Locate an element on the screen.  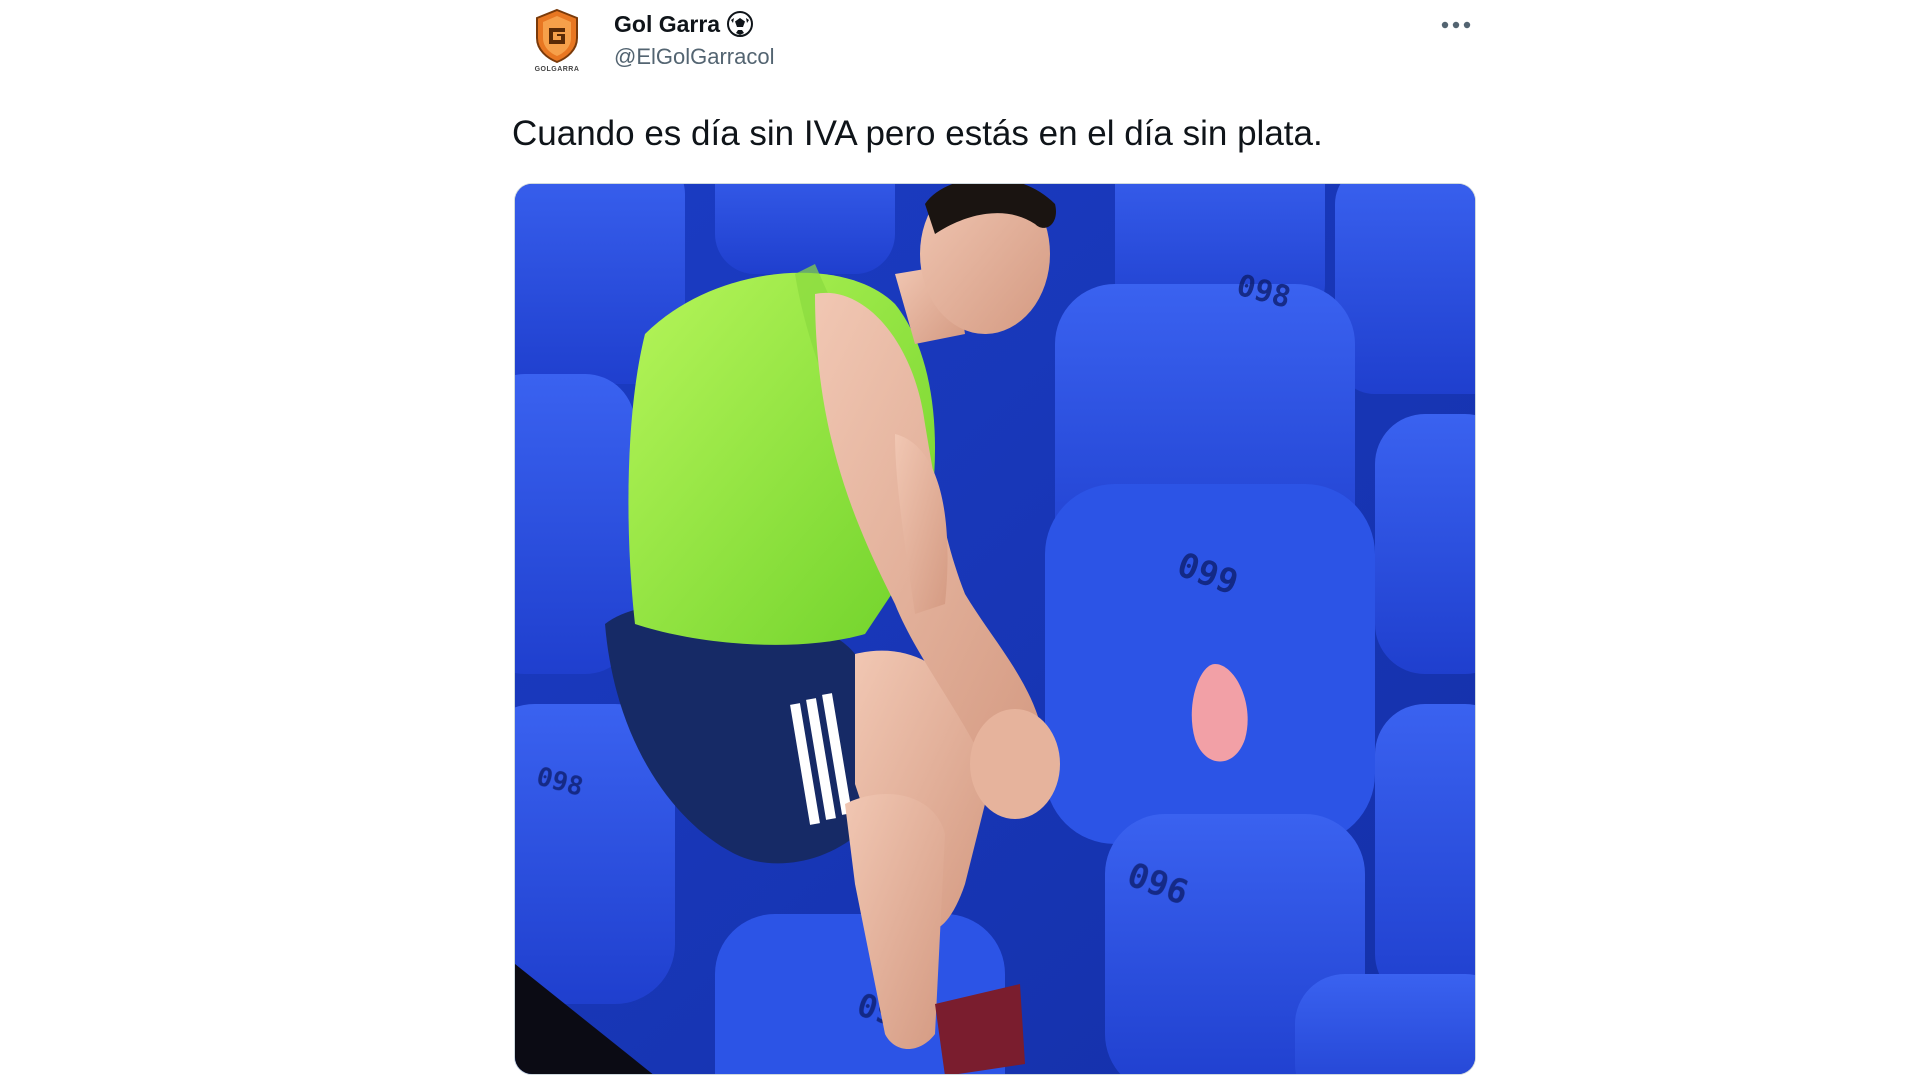
author-names: Gol Garra @ElGolGarracol is located at coordinates (694, 39).